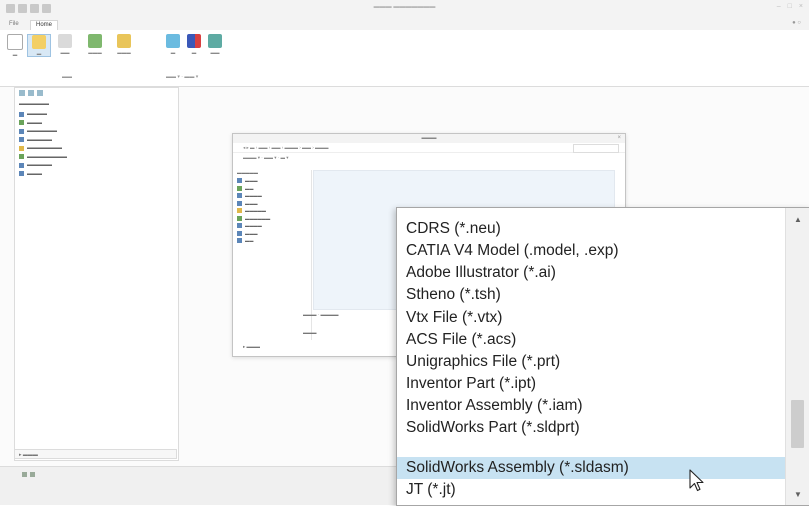  I want to click on ribbon-tab-bar: File Home ● ○, so click(404, 24).